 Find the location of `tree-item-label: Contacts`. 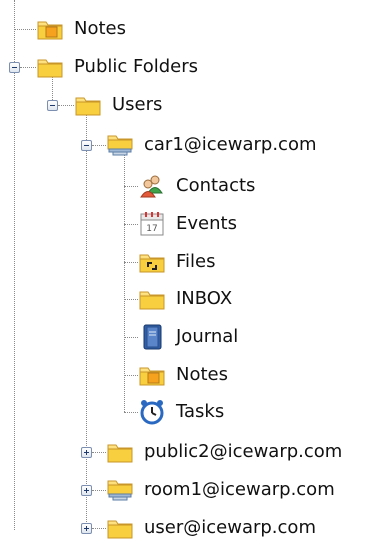

tree-item-label: Contacts is located at coordinates (216, 185).